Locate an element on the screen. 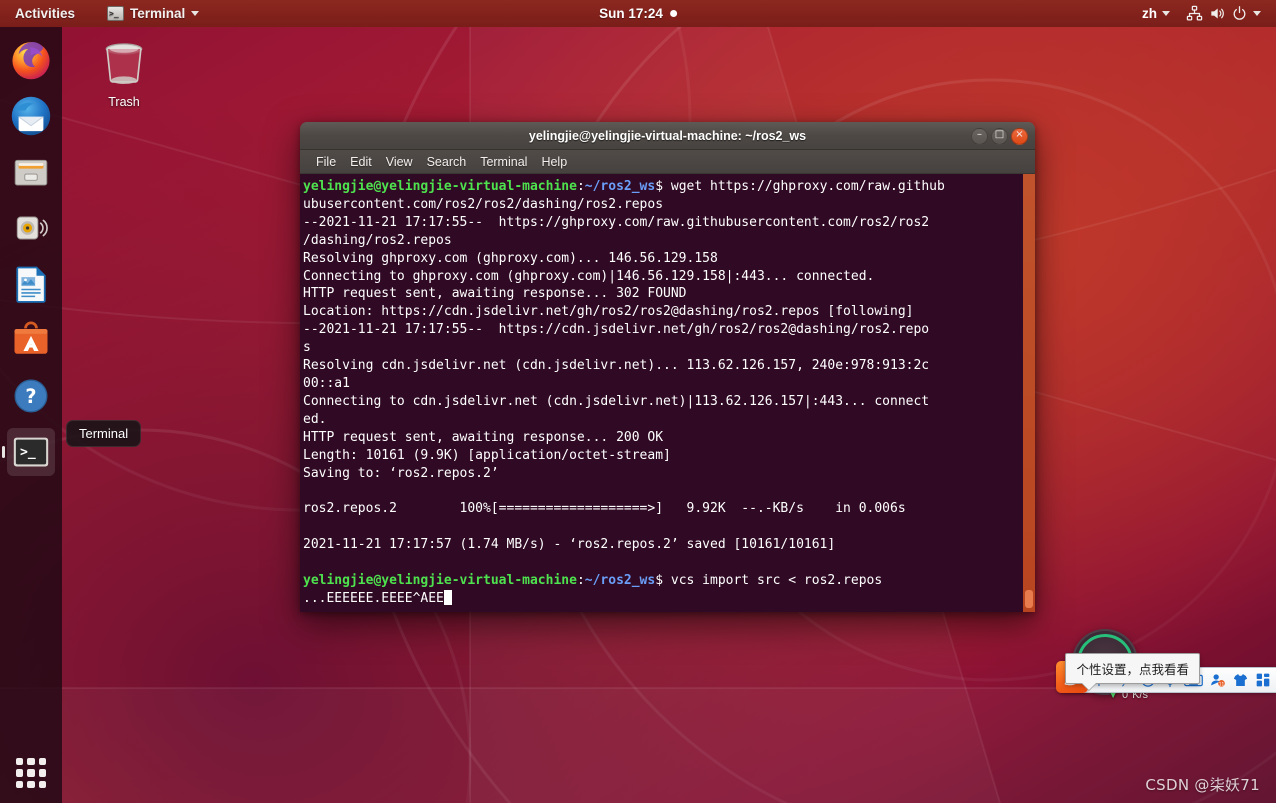  dock-item-ubuntu-software is located at coordinates (31, 340).